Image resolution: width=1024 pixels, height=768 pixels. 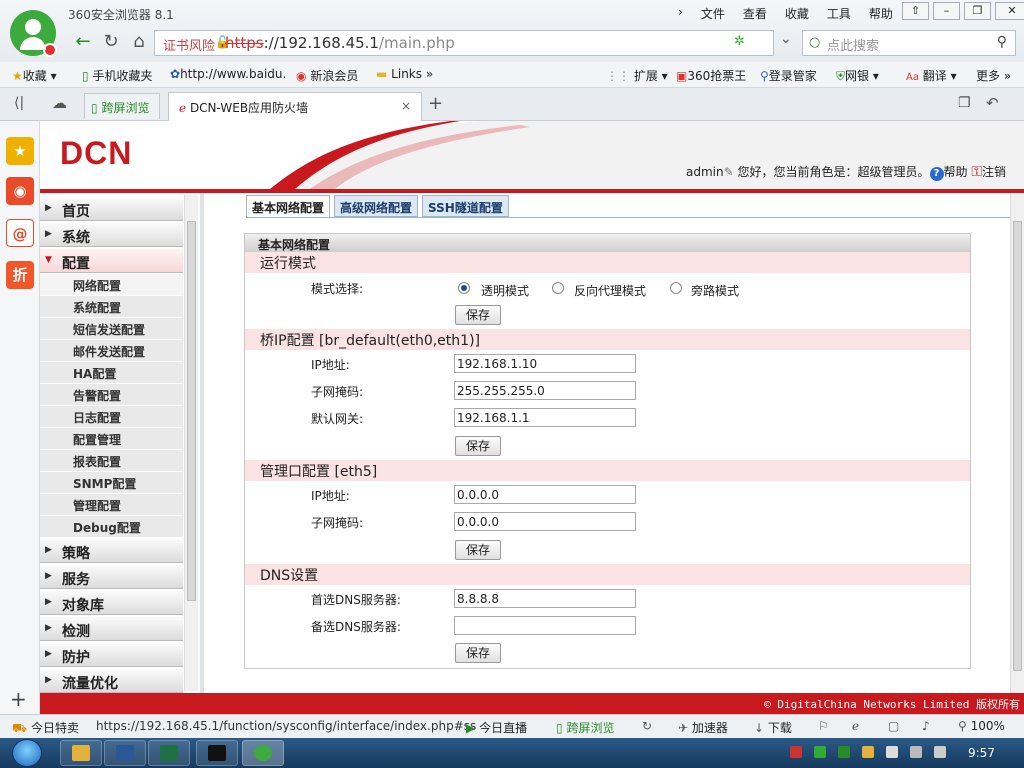 I want to click on nav-item-home: ▶ 首页, so click(x=111, y=209).